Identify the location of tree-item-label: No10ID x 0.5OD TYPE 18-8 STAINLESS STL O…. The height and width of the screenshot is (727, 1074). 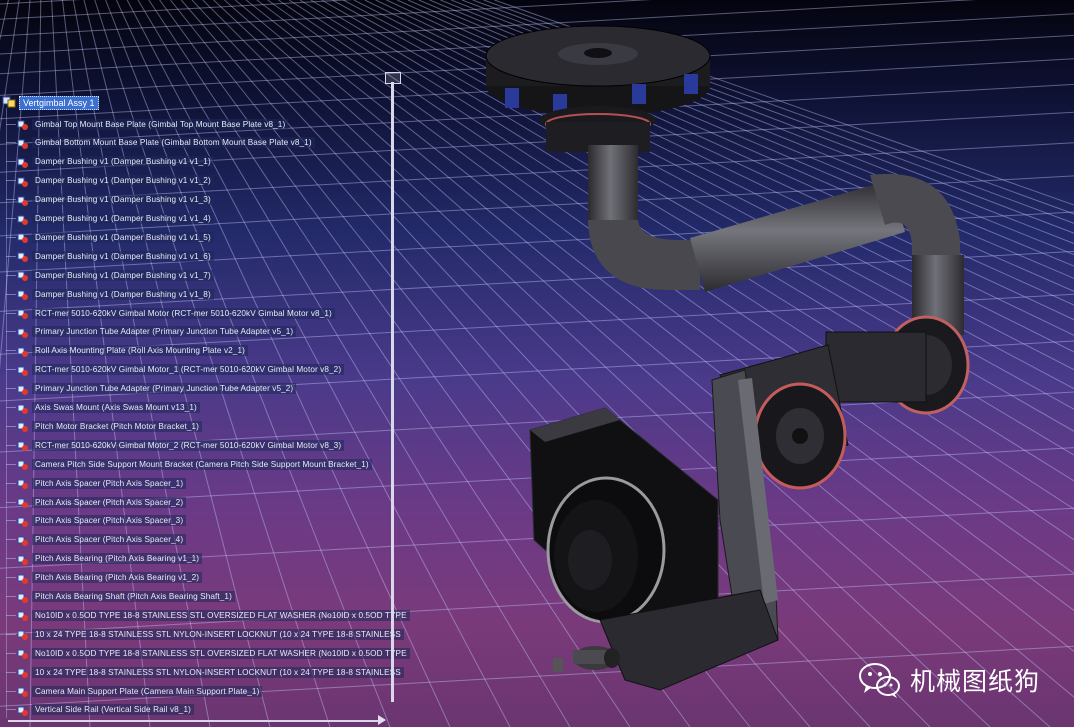
(221, 653).